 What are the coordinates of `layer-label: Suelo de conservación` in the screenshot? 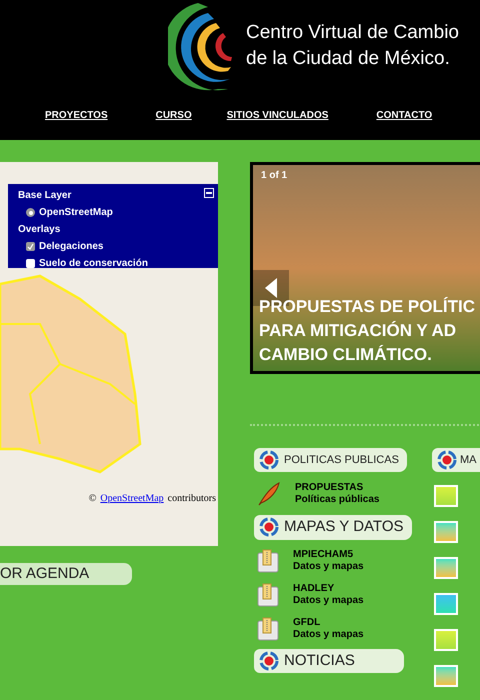 It's located at (93, 264).